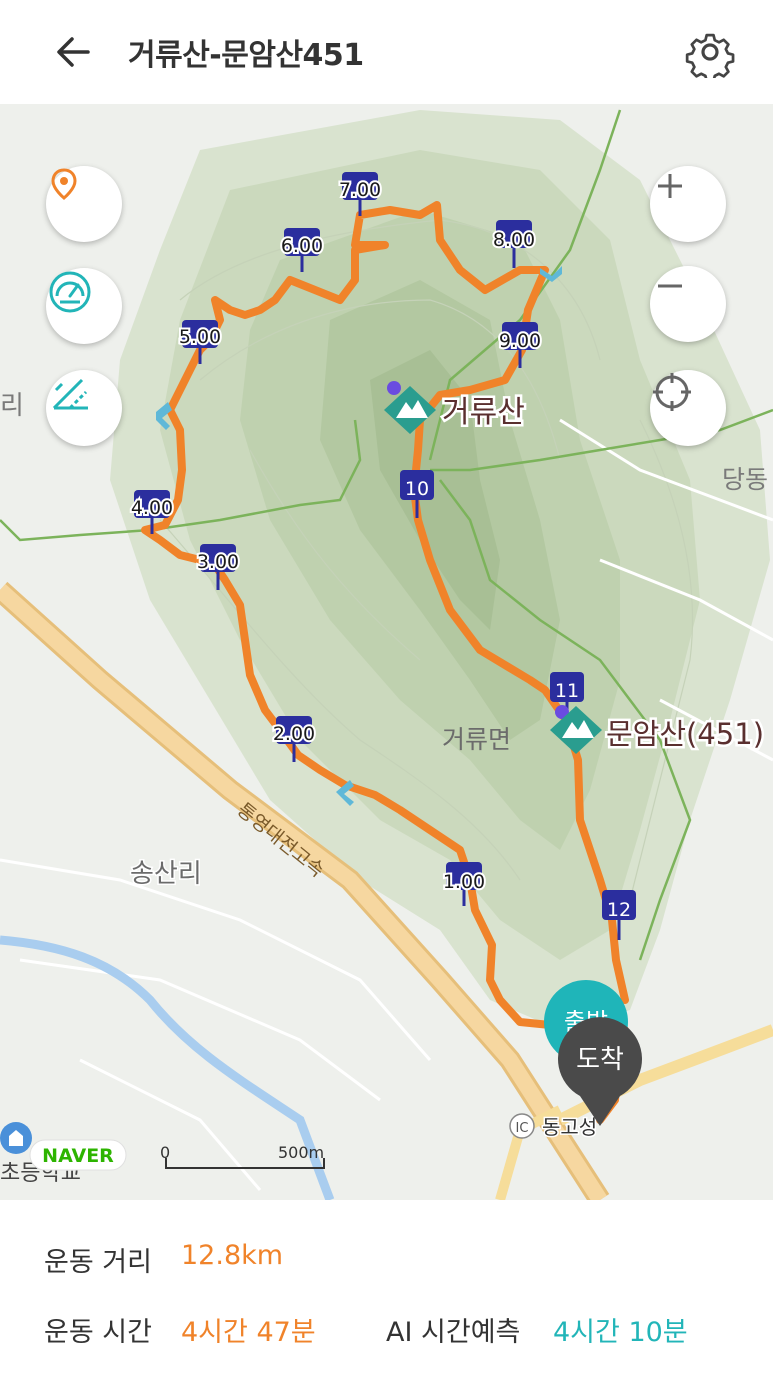  I want to click on app-header: 거류산-문암산451, so click(386, 52).